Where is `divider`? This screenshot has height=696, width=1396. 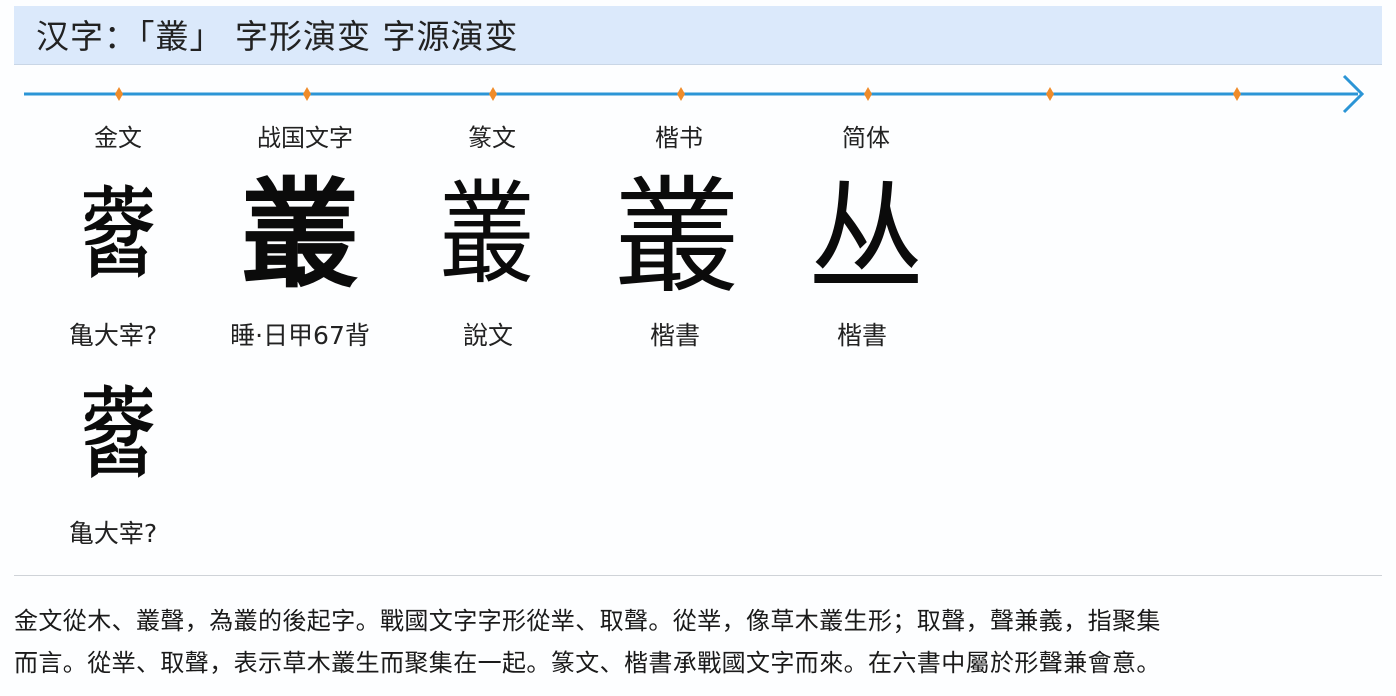 divider is located at coordinates (698, 575).